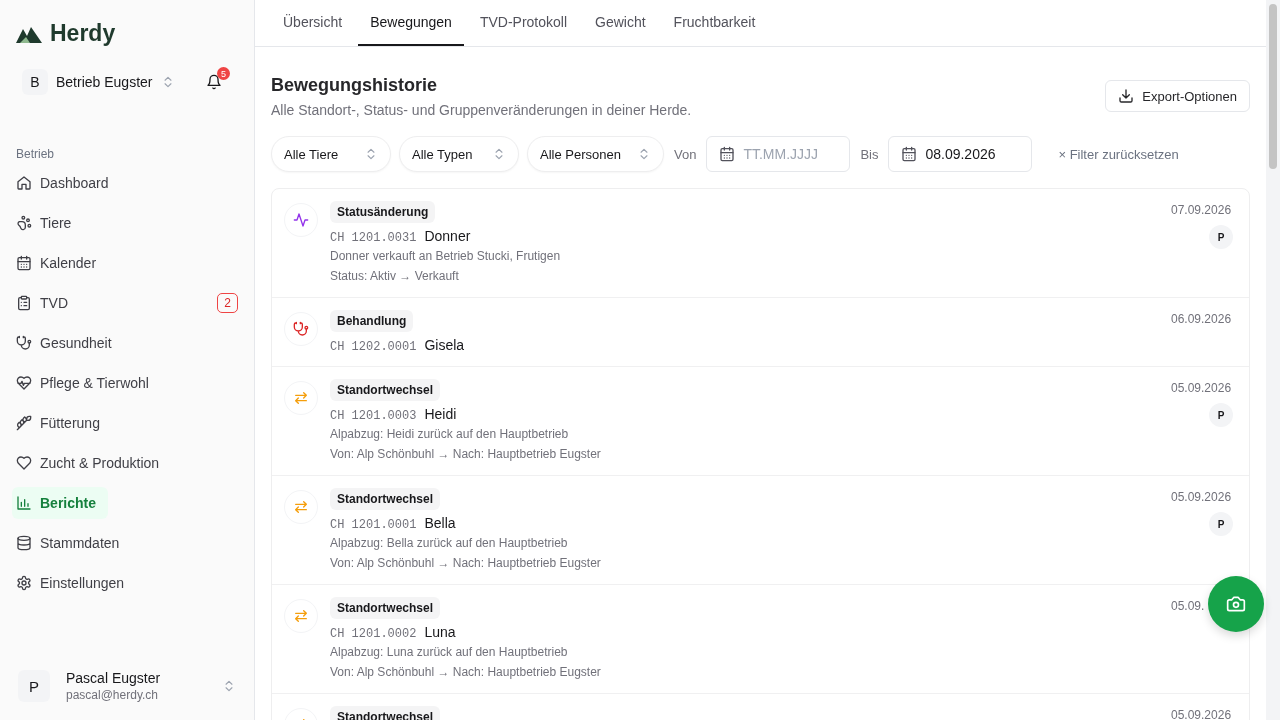 Image resolution: width=1280 pixels, height=720 pixels. What do you see at coordinates (459, 154) in the screenshot?
I see `filter-select: Alle Typen` at bounding box center [459, 154].